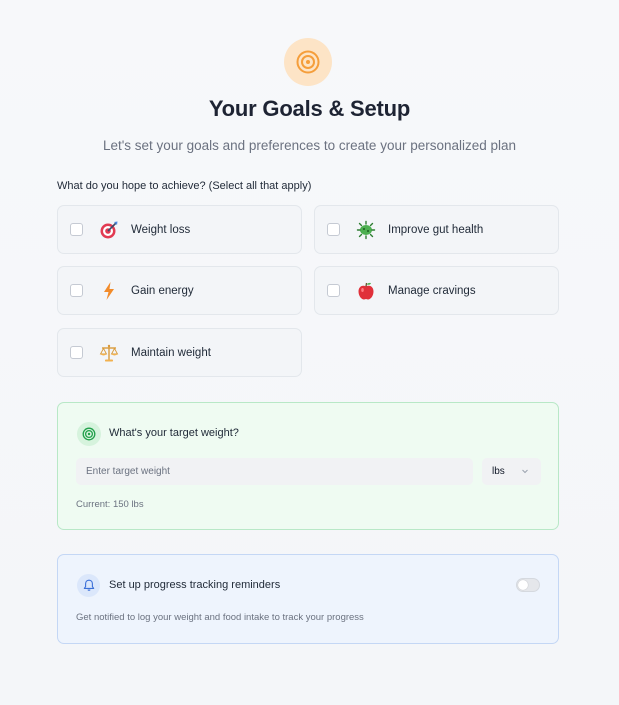 Image resolution: width=619 pixels, height=705 pixels. Describe the element at coordinates (161, 229) in the screenshot. I see `goal-label: Weight loss` at that location.